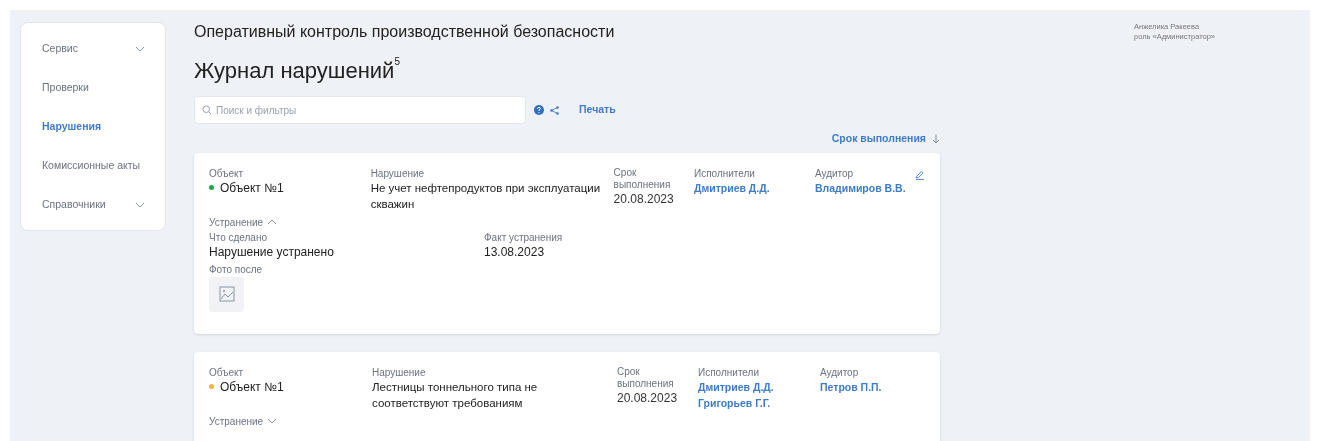  I want to click on help-icon, so click(539, 110).